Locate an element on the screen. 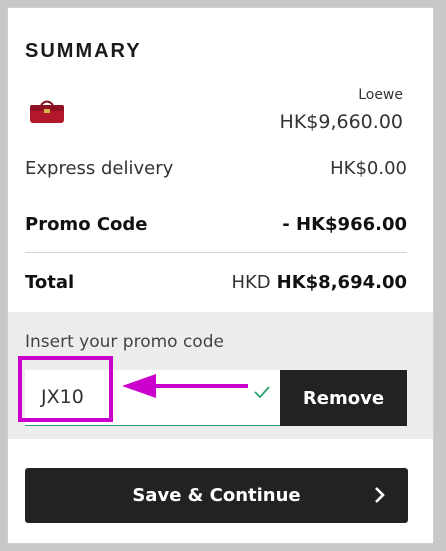  total-amount: HKD HK$8,694.00 is located at coordinates (319, 282).